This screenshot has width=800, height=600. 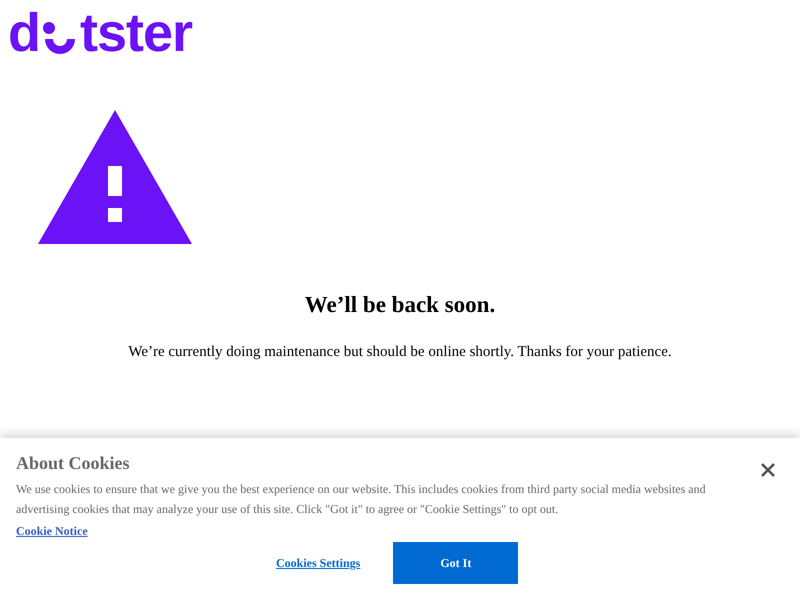 What do you see at coordinates (768, 470) in the screenshot?
I see `close-icon` at bounding box center [768, 470].